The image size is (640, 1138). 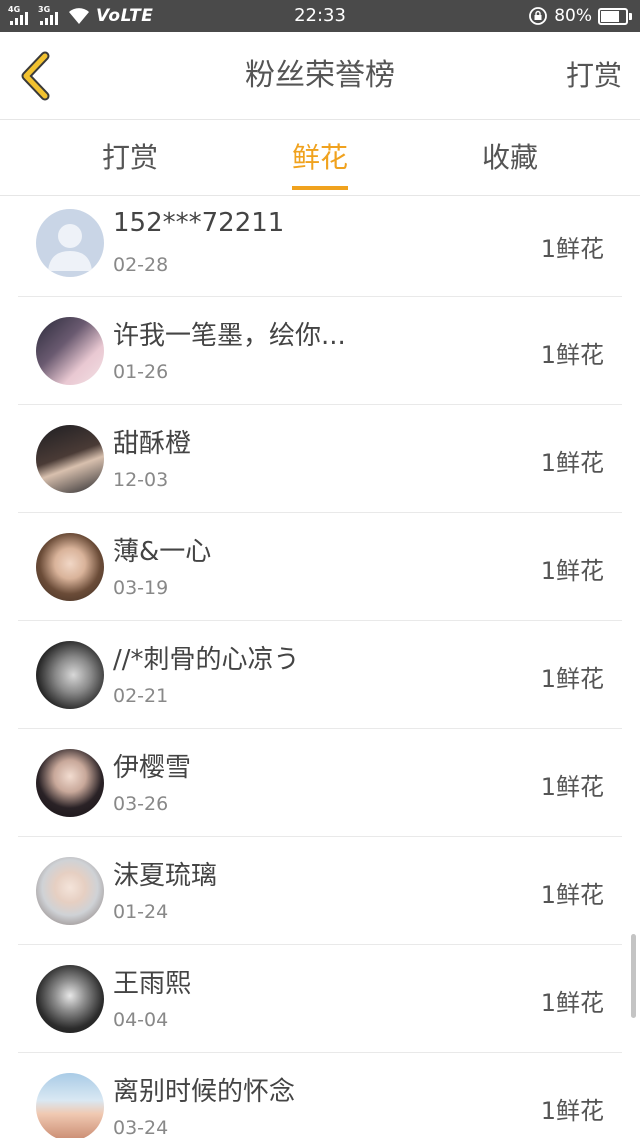 I want to click on scrollbar, so click(x=633, y=976).